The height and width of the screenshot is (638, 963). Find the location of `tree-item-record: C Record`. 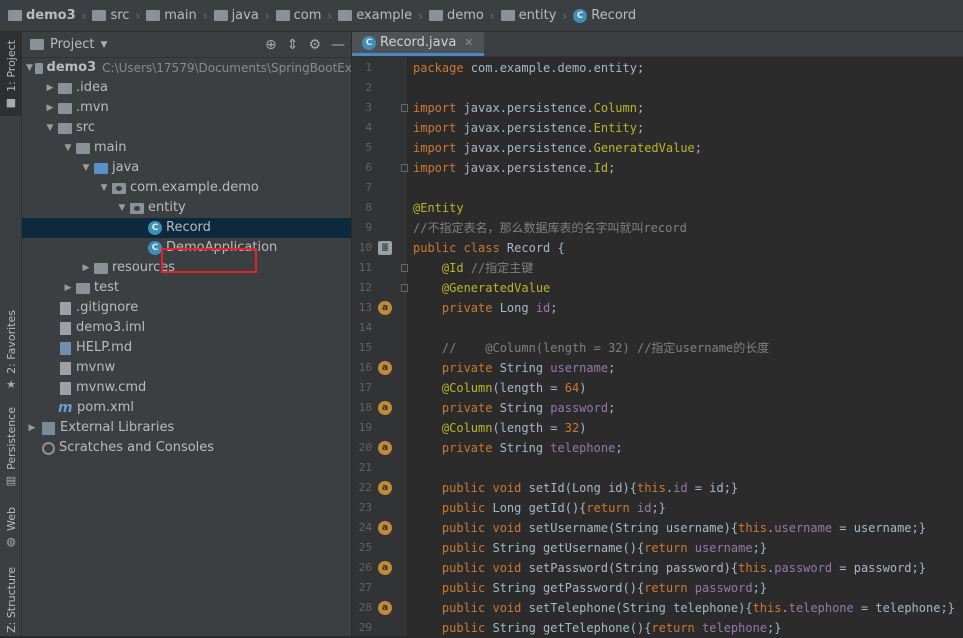

tree-item-record: C Record is located at coordinates (186, 228).